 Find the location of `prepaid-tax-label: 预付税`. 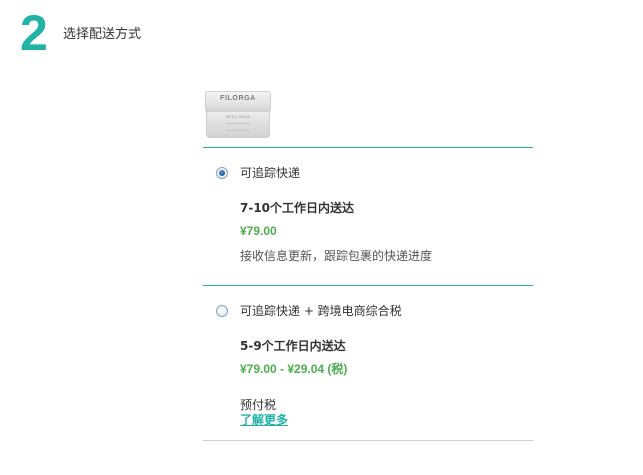

prepaid-tax-label: 预付税 is located at coordinates (258, 405).